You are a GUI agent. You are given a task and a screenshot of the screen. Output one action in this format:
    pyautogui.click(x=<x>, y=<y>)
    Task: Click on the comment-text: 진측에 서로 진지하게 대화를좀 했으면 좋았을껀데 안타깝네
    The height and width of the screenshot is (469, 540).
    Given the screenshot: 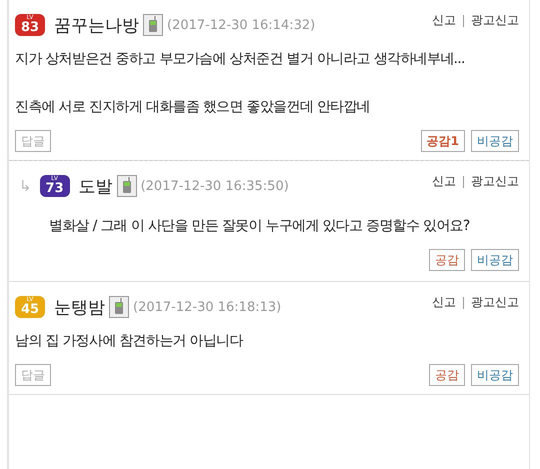 What is the action you would take?
    pyautogui.click(x=192, y=107)
    